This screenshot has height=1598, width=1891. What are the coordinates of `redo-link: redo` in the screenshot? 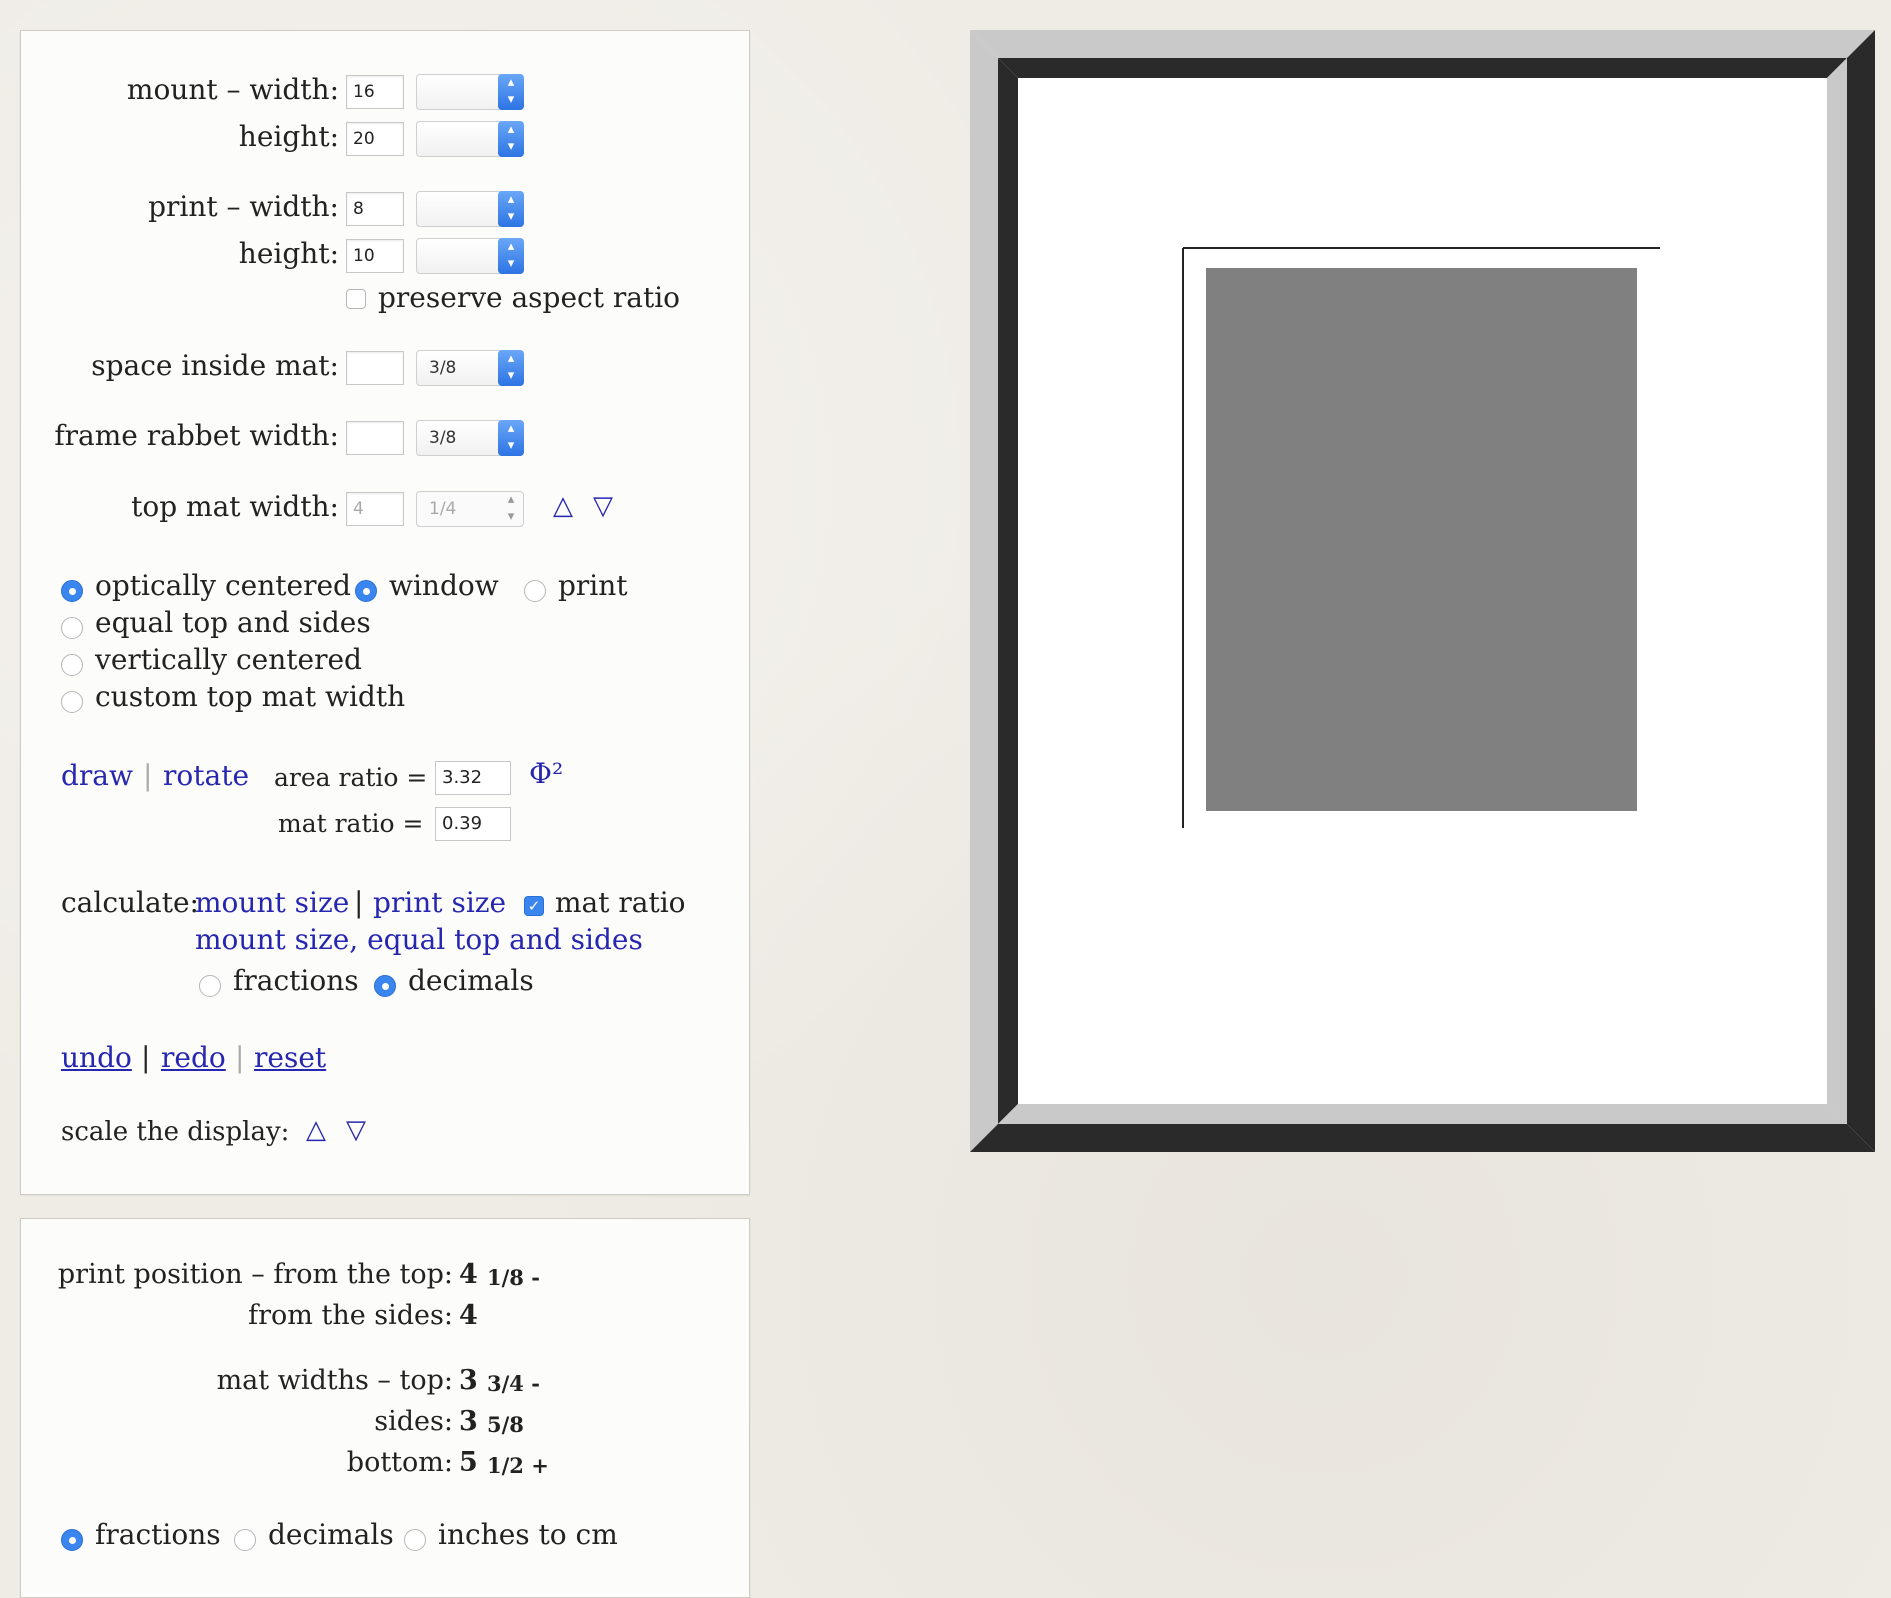 It's located at (193, 1057).